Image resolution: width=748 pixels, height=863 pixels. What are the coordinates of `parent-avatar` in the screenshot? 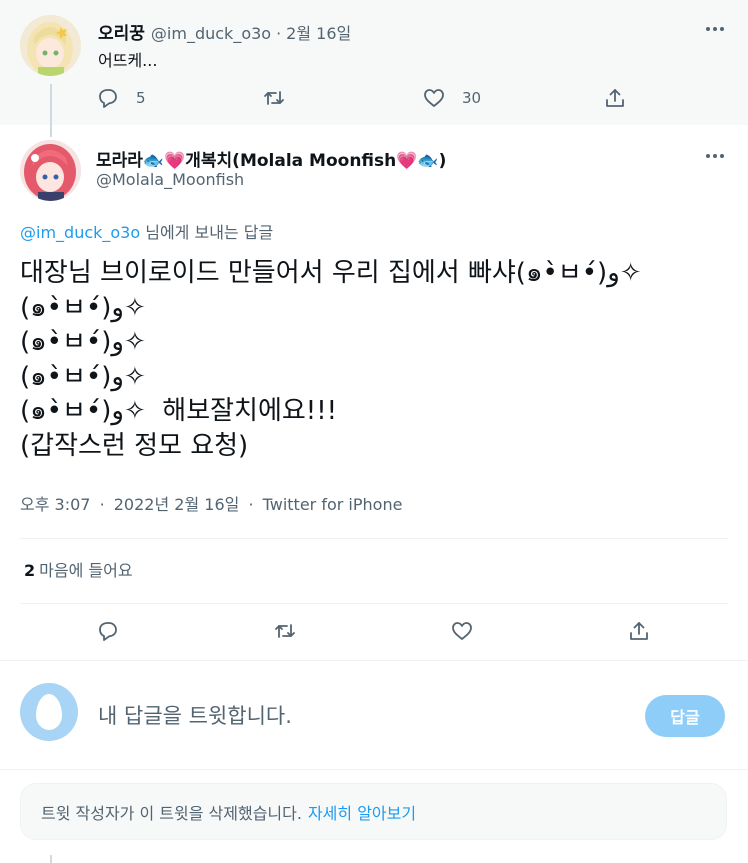 It's located at (50, 45).